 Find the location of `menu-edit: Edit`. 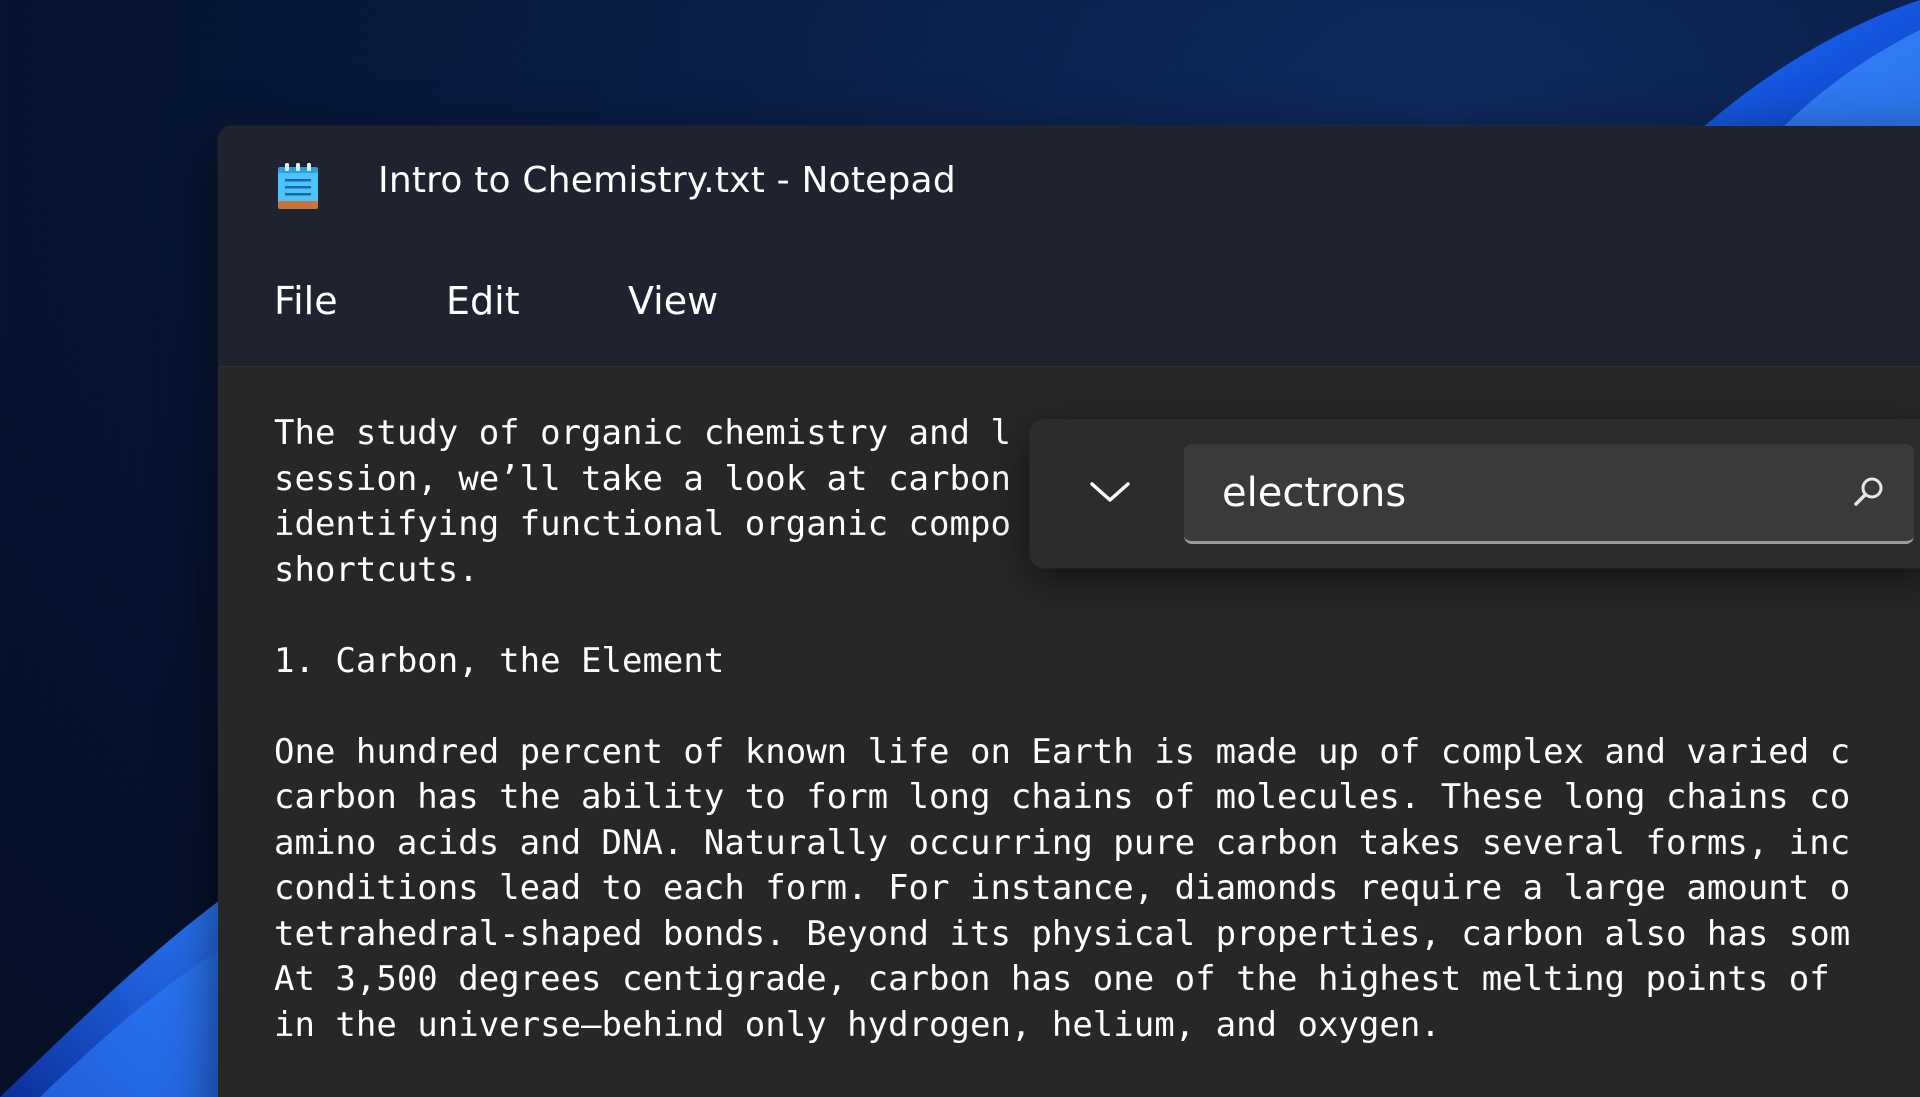

menu-edit: Edit is located at coordinates (483, 301).